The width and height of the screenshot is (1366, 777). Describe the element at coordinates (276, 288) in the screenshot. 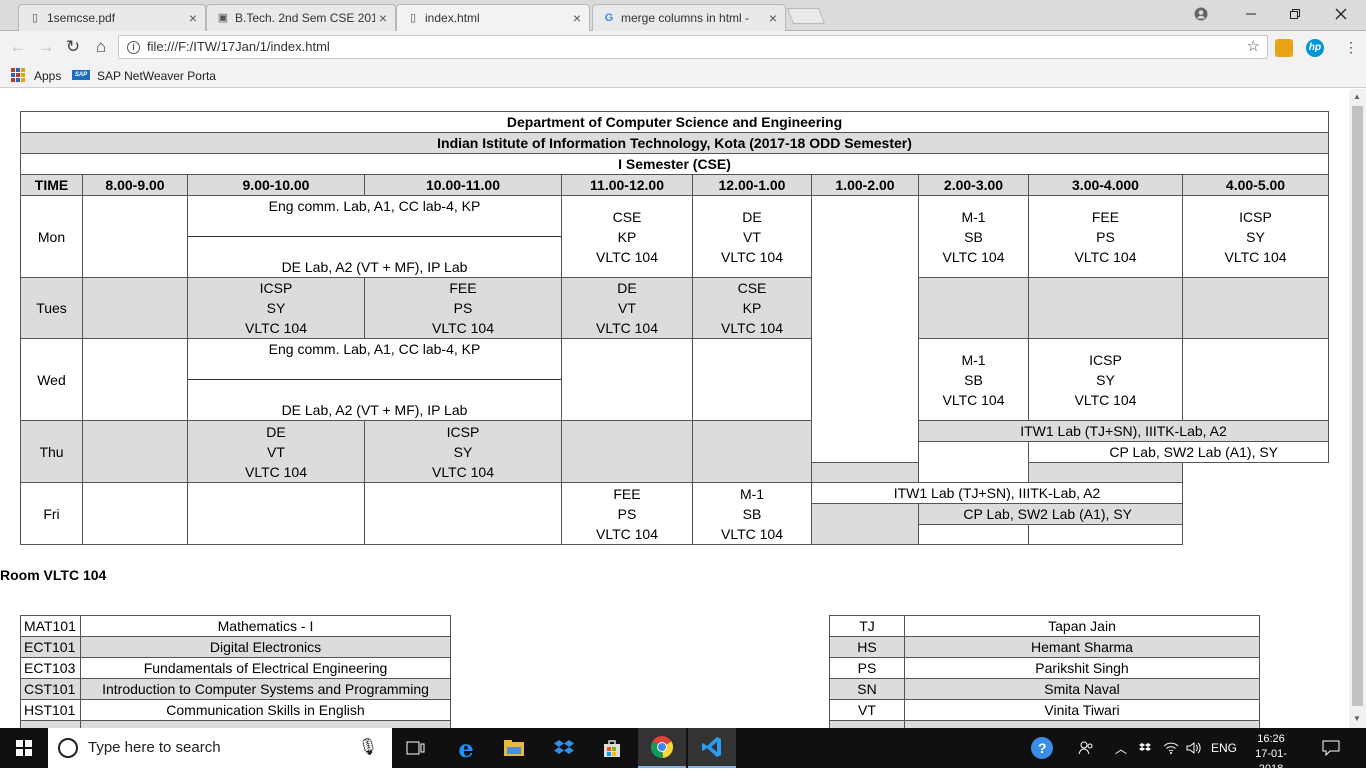

I see `subject: ICSP` at that location.